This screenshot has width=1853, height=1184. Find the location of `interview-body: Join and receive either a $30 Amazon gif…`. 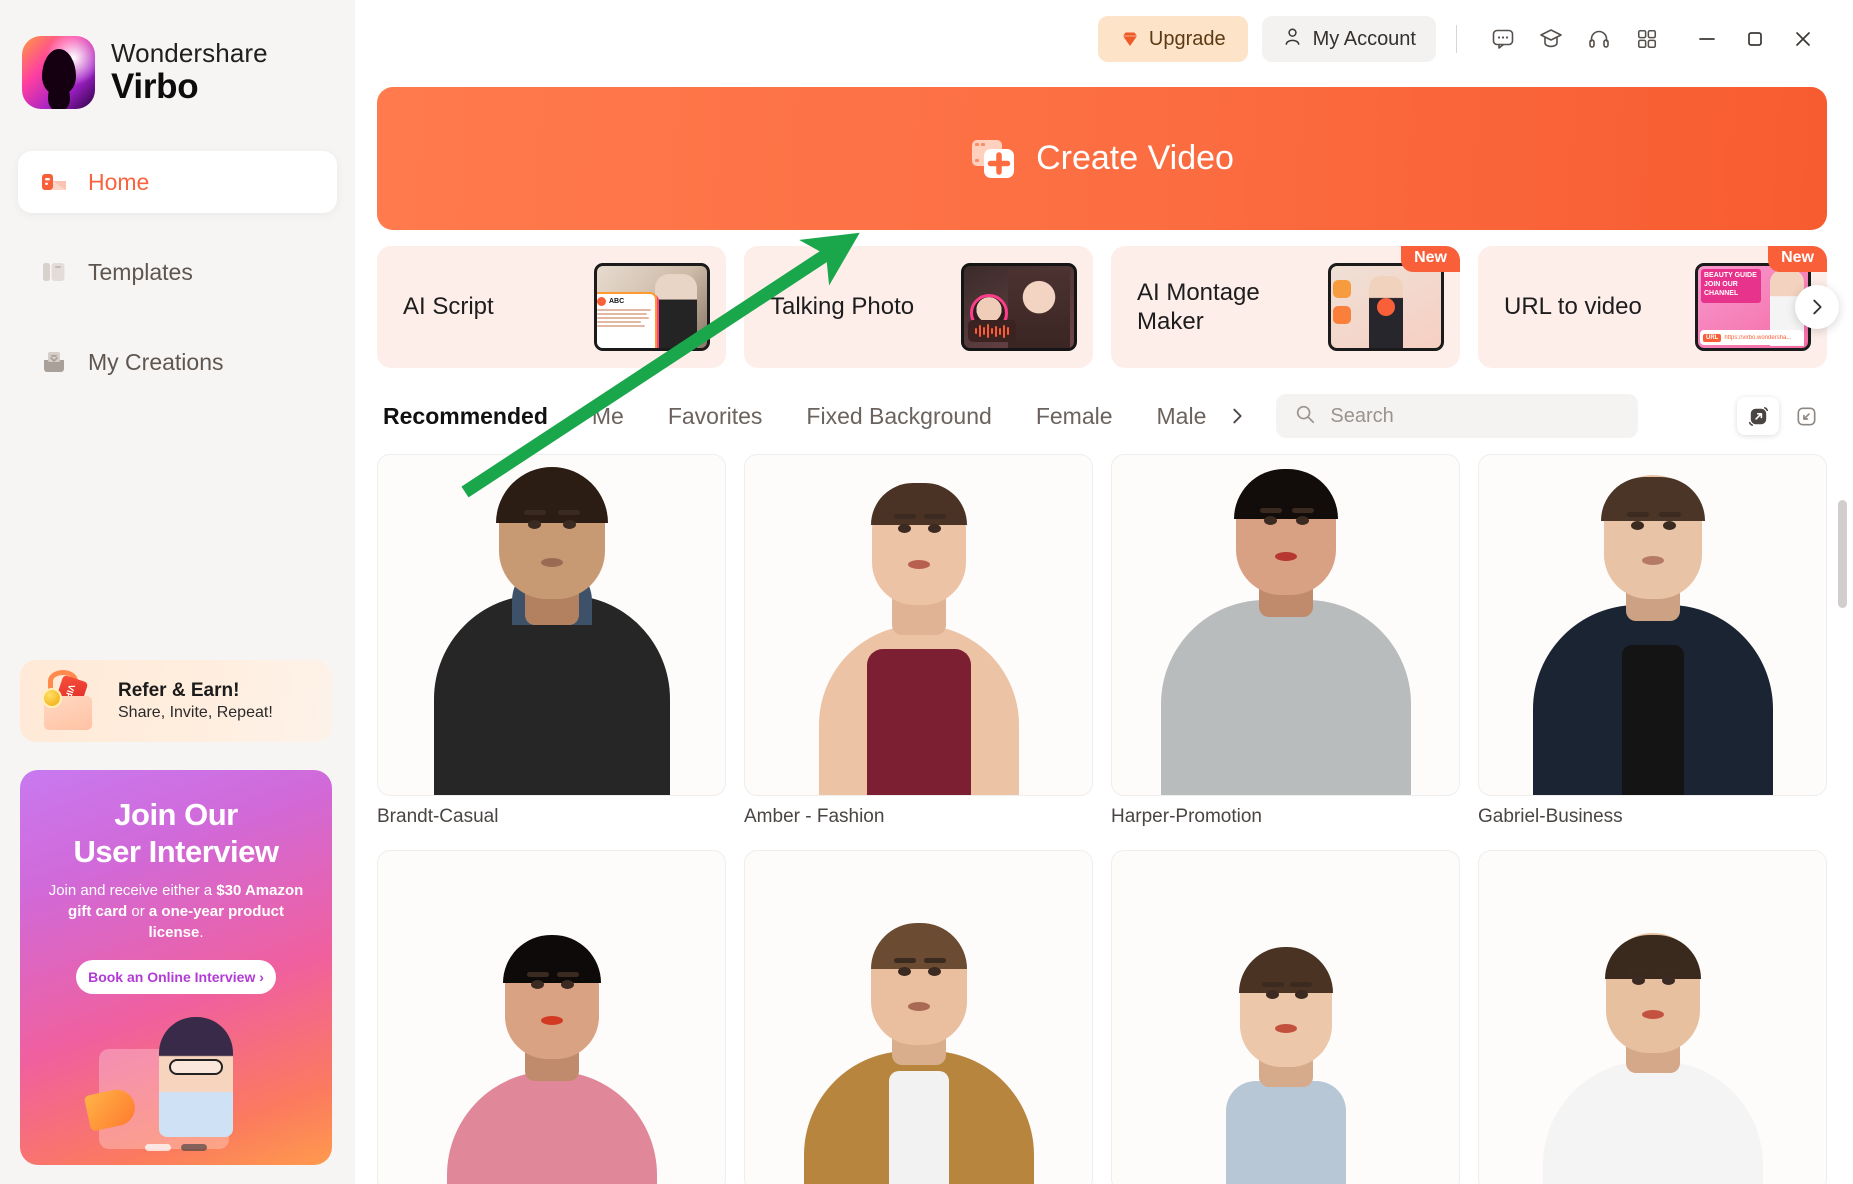

interview-body: Join and receive either a $30 Amazon gif… is located at coordinates (176, 912).